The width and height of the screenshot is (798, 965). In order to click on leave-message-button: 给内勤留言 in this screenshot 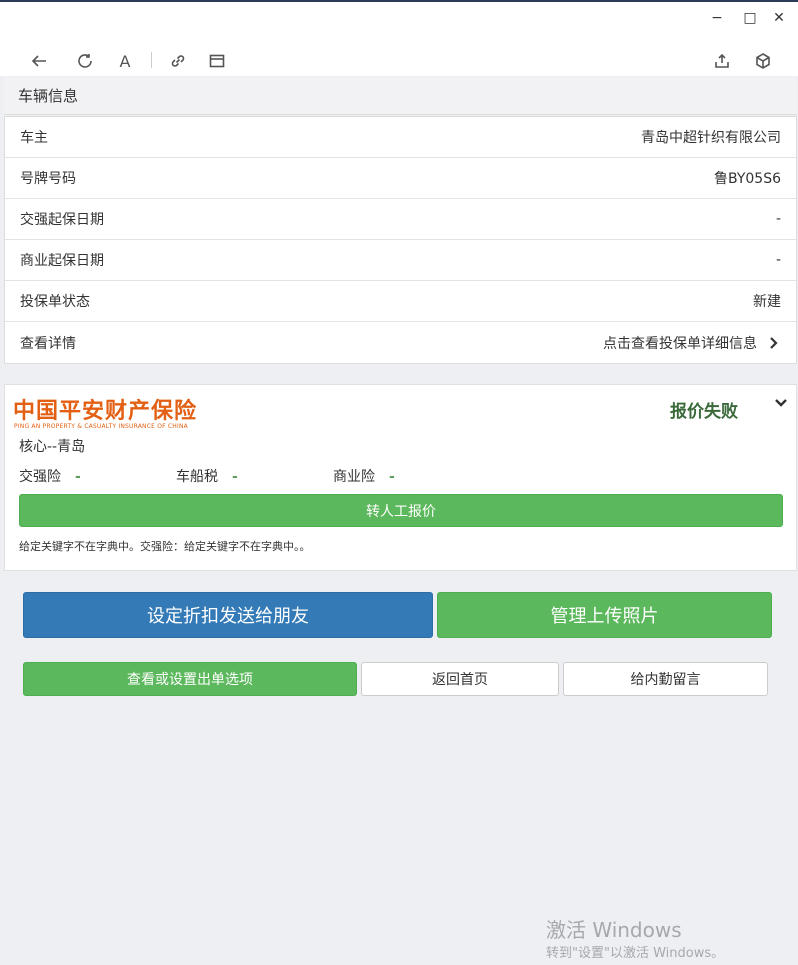, I will do `click(665, 679)`.